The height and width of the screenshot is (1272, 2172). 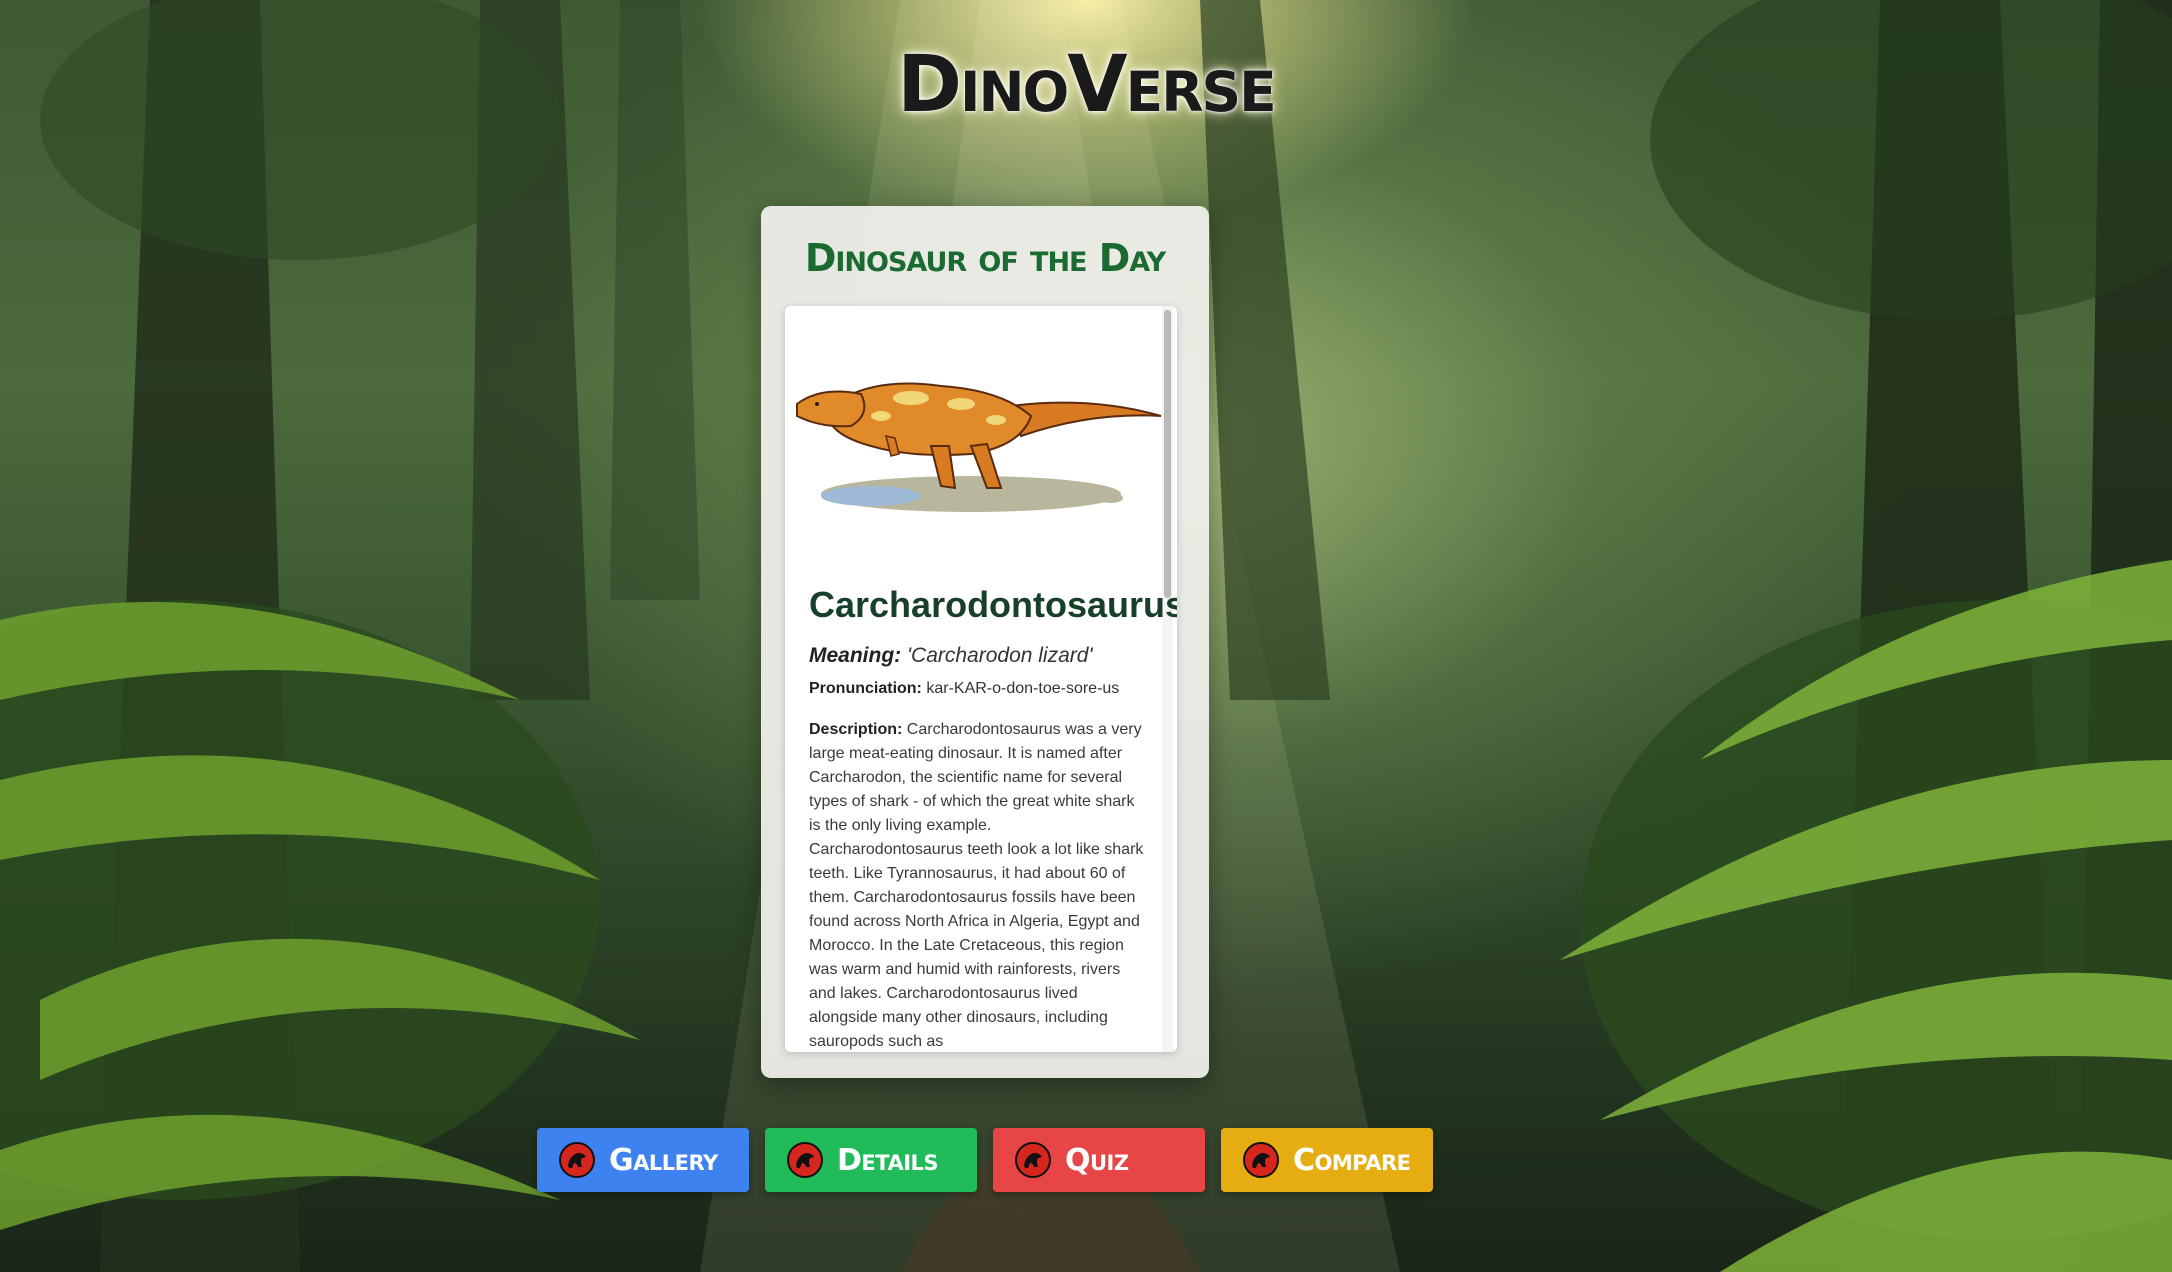 I want to click on gallery-button: Gallery, so click(x=643, y=1160).